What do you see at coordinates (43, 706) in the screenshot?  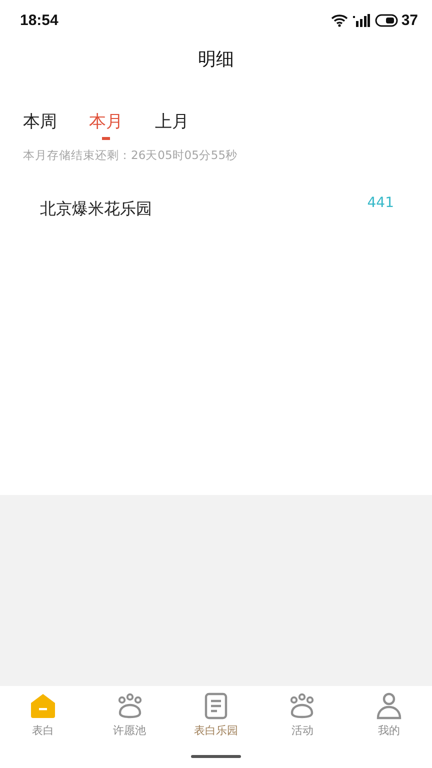 I see `house-icon` at bounding box center [43, 706].